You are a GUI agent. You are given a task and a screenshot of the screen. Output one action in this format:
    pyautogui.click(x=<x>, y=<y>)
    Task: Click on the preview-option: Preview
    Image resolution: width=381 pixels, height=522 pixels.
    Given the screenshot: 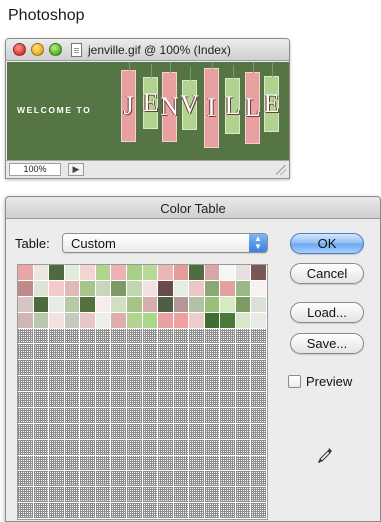 What is the action you would take?
    pyautogui.click(x=320, y=381)
    